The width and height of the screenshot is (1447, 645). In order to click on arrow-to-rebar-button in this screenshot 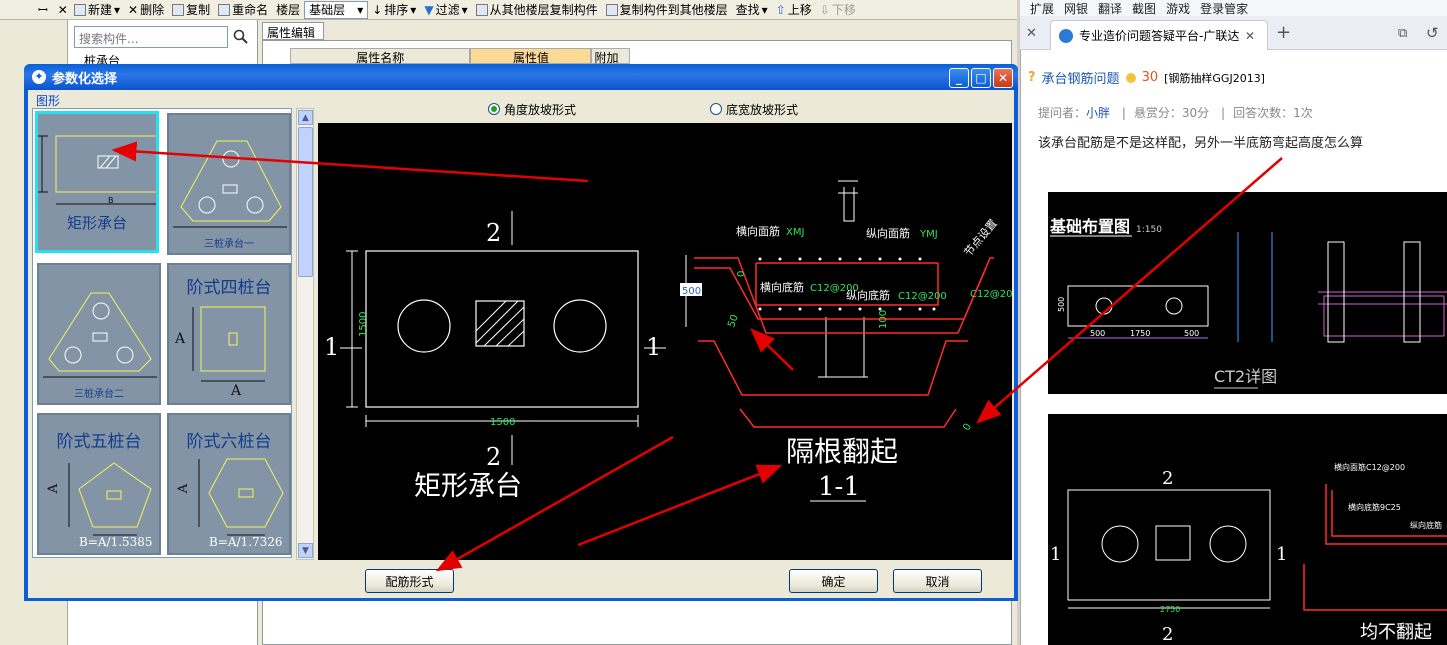, I will do `click(554, 503)`.